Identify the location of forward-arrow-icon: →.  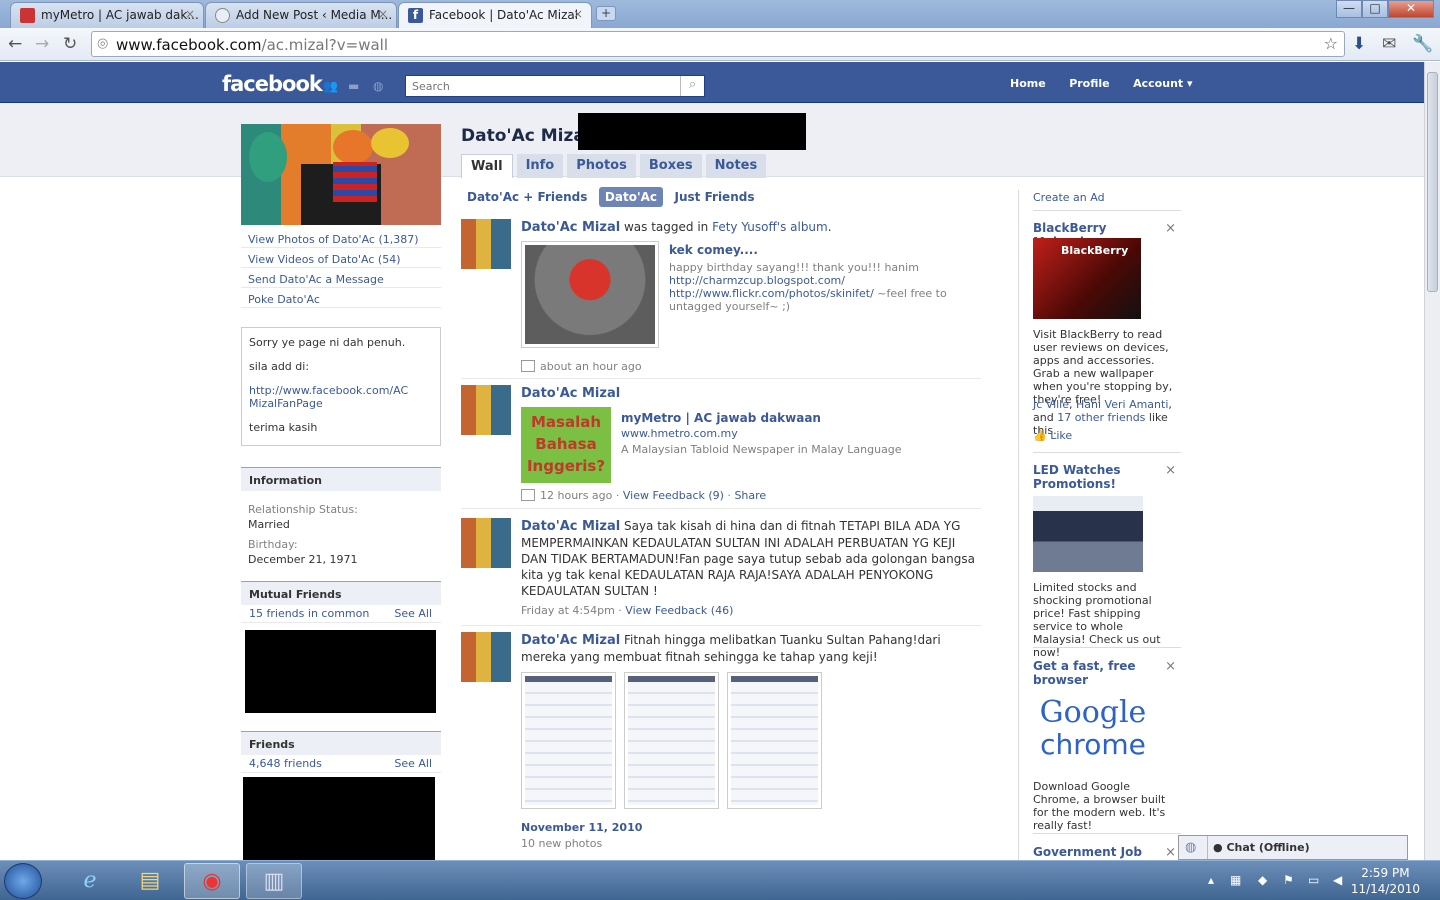
(42, 44).